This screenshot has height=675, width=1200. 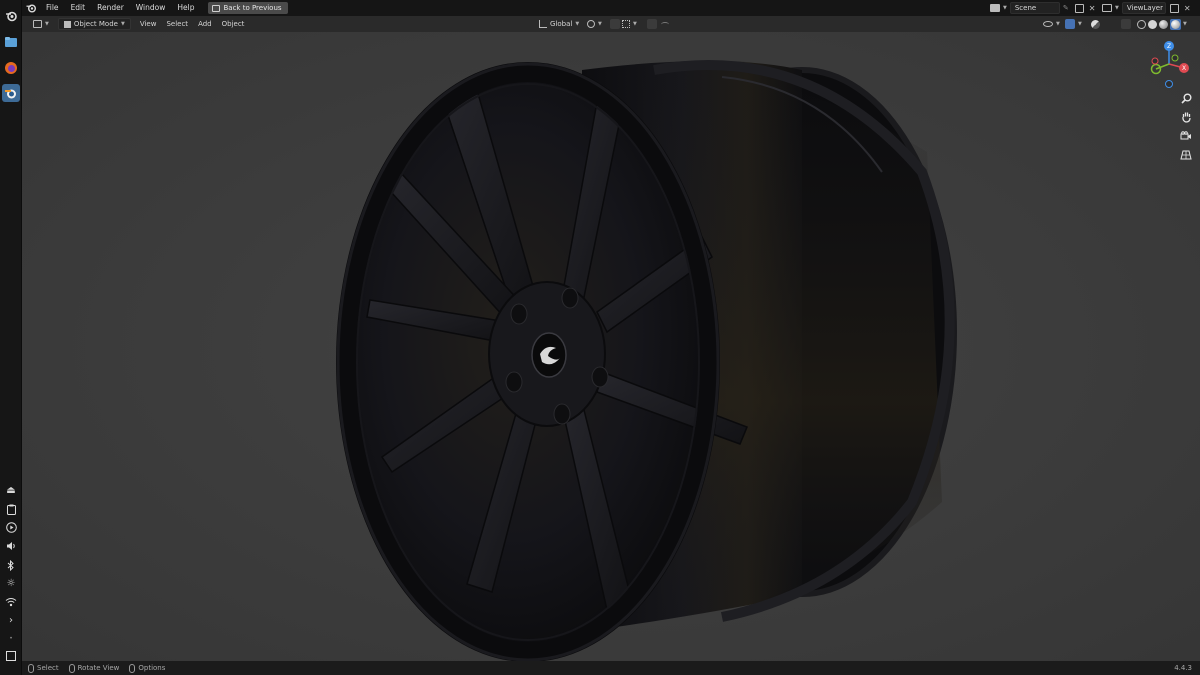 What do you see at coordinates (11, 546) in the screenshot?
I see `volume-icon` at bounding box center [11, 546].